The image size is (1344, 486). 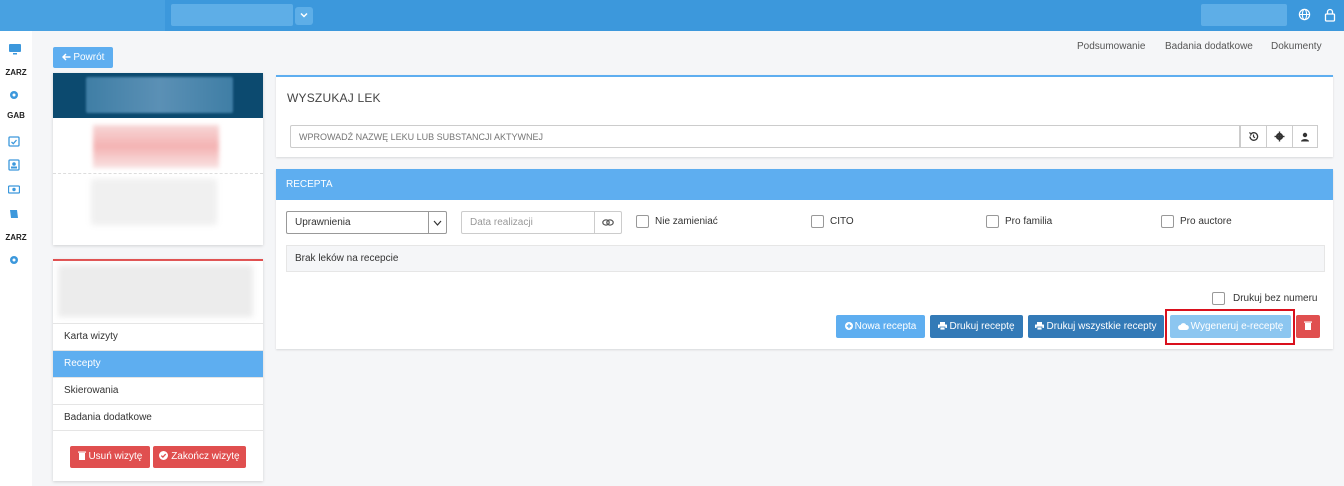 I want to click on top-bar, so click(x=672, y=15).